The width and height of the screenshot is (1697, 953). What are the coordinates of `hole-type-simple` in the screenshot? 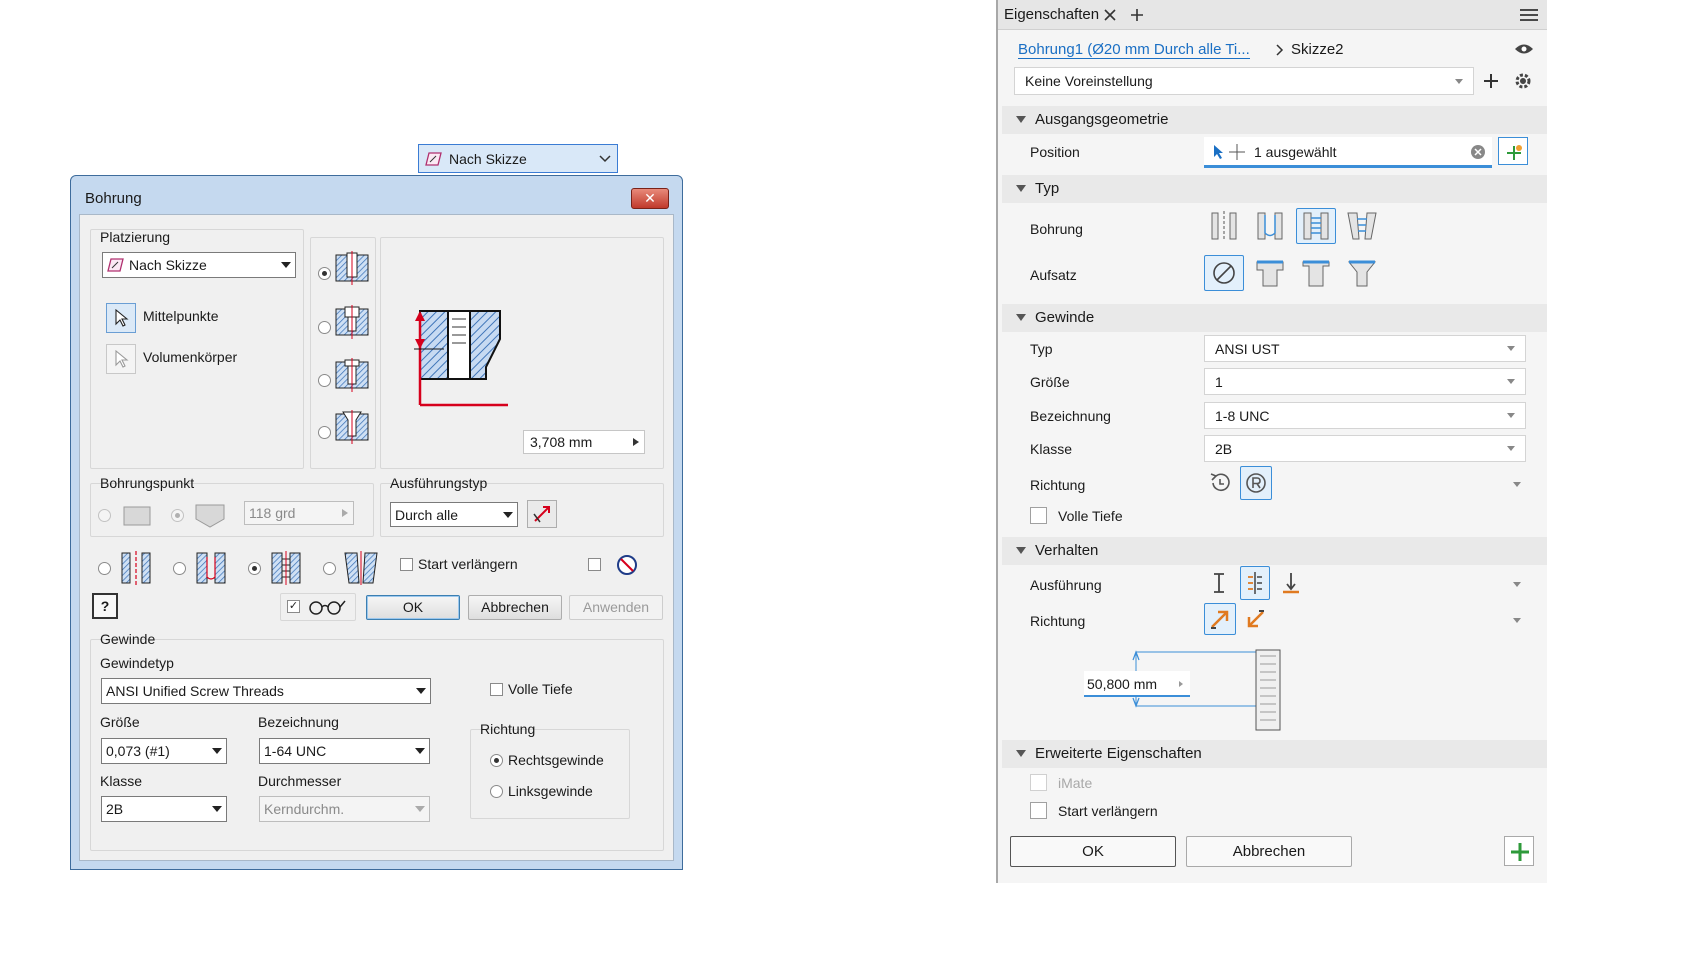 It's located at (1224, 226).